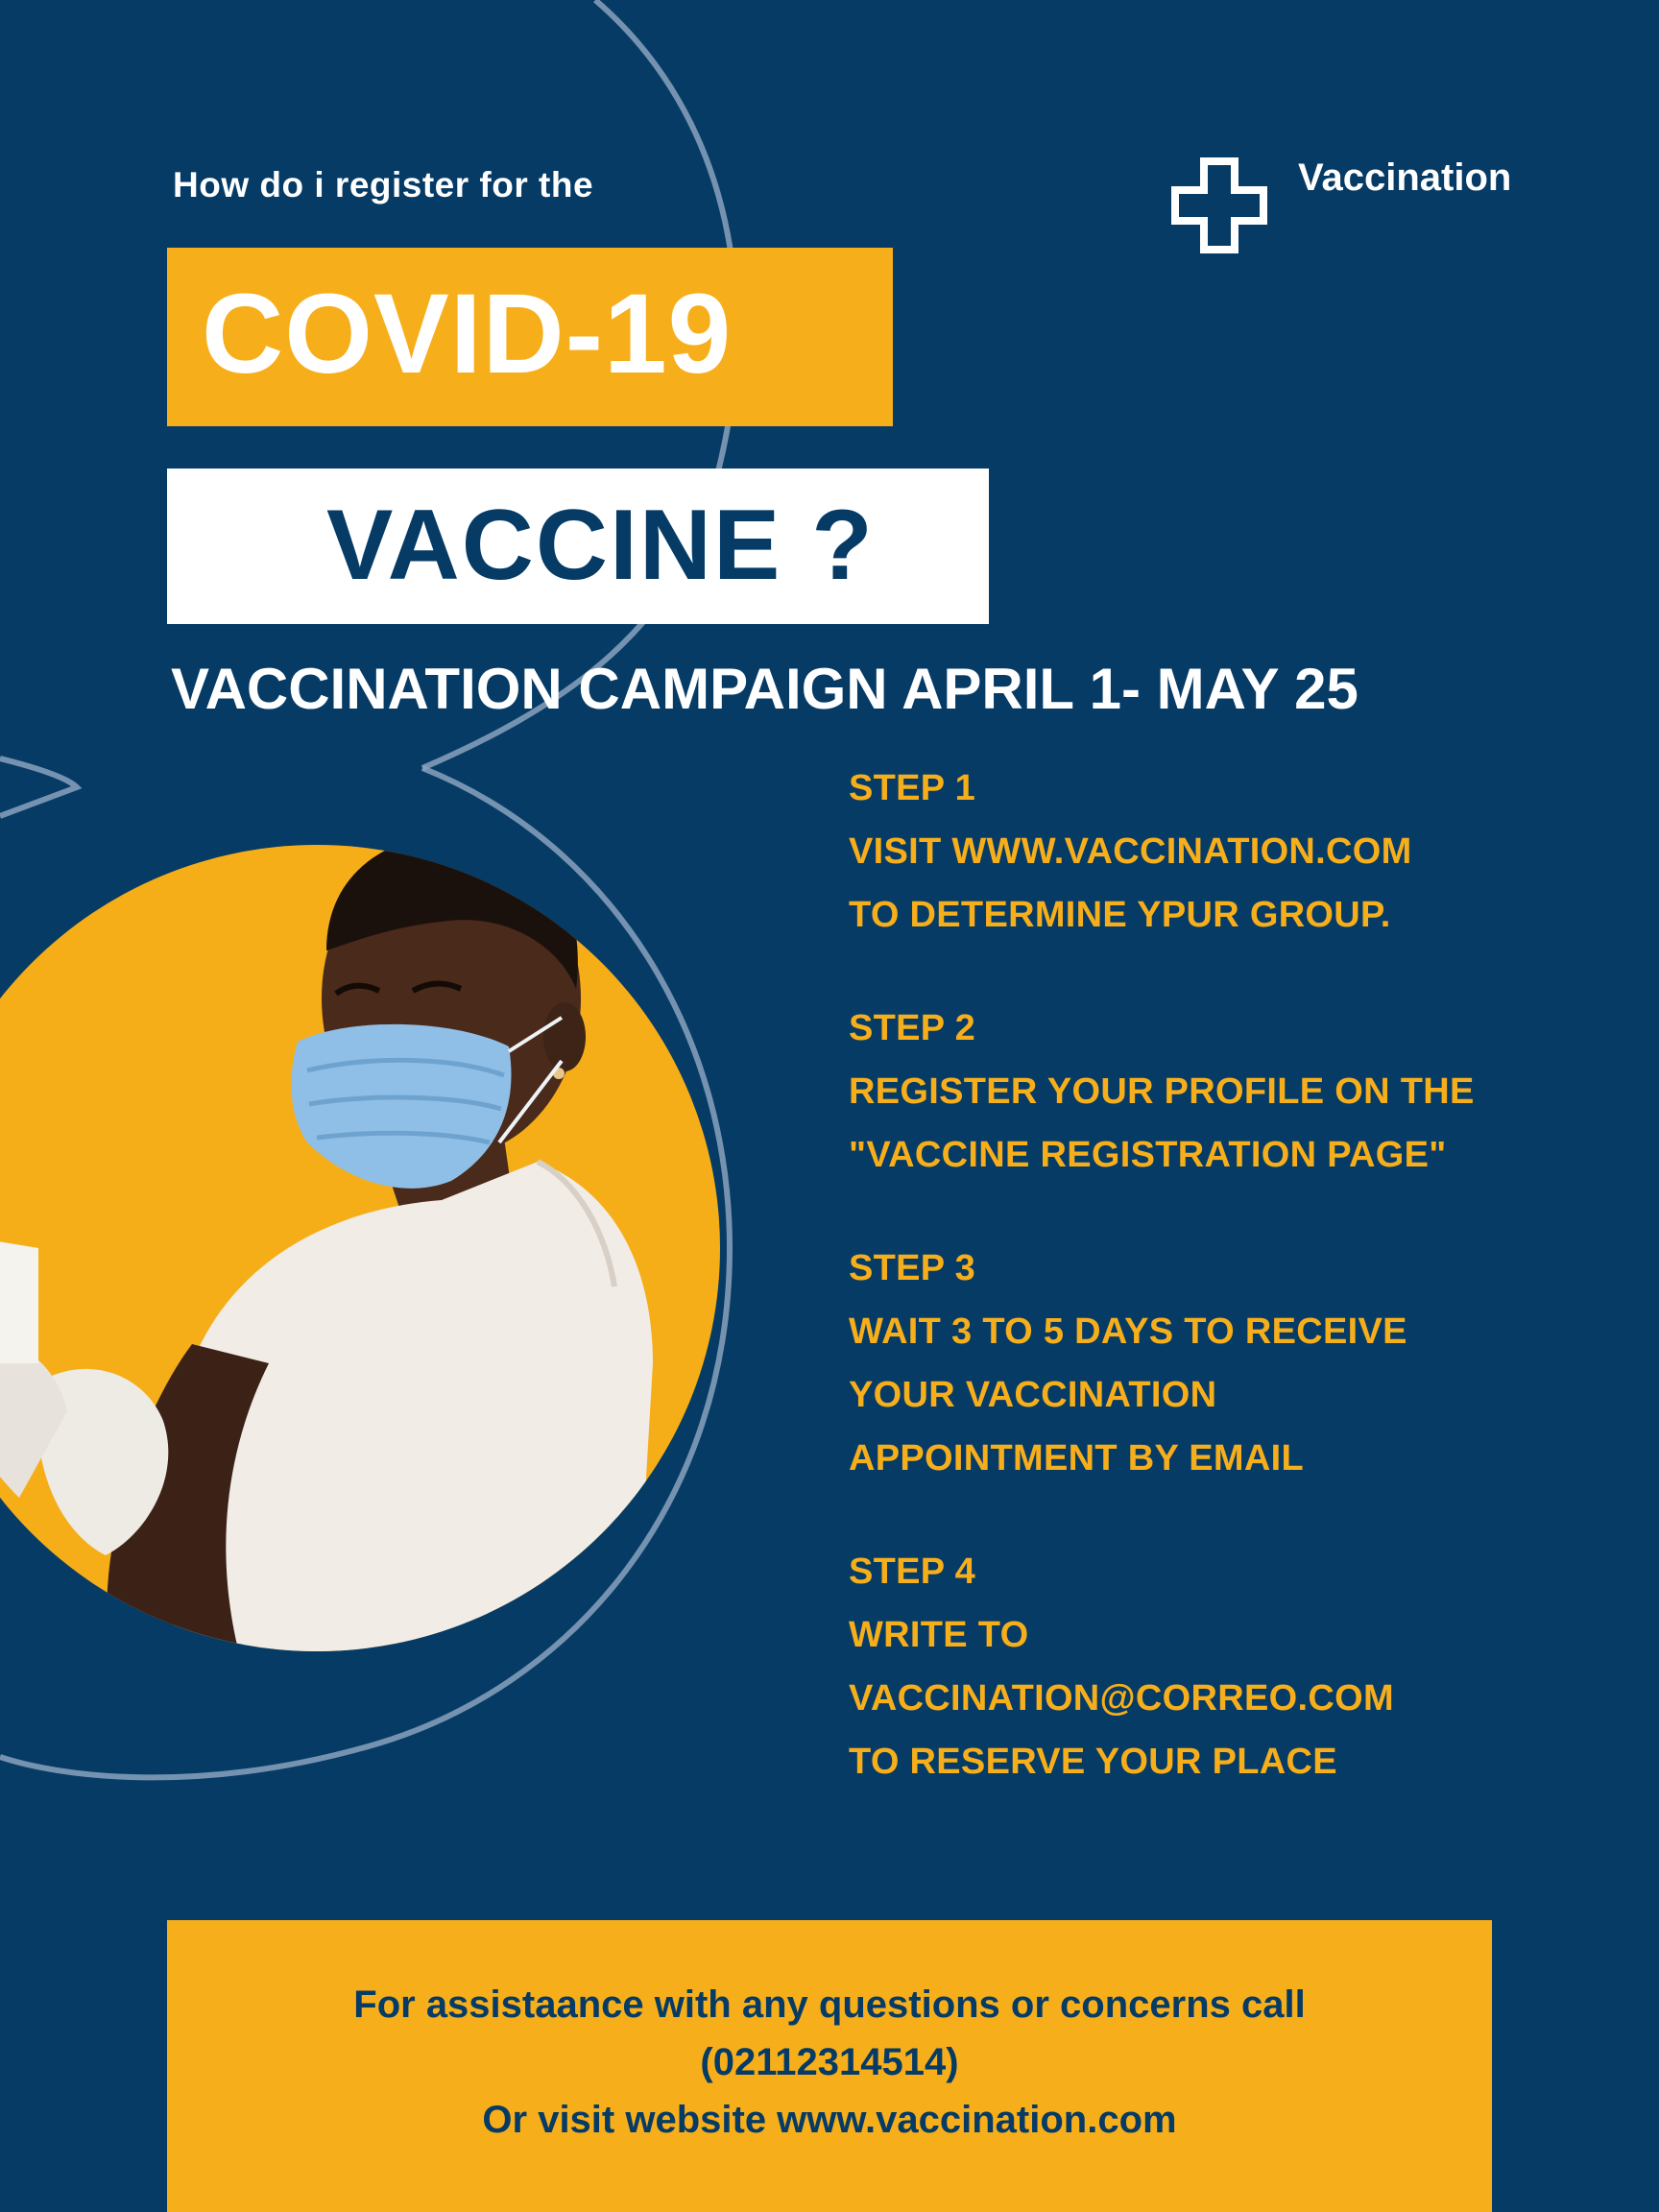  What do you see at coordinates (913, 788) in the screenshot?
I see `step-heading: STEP 1` at bounding box center [913, 788].